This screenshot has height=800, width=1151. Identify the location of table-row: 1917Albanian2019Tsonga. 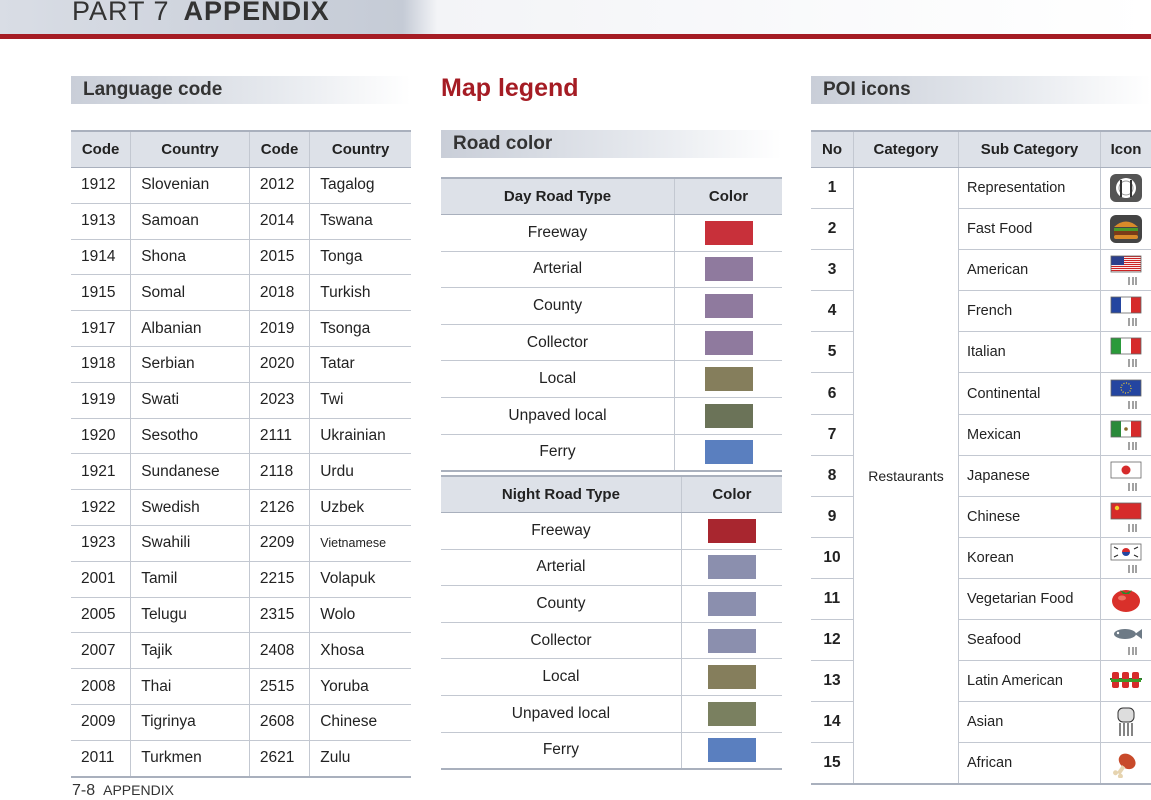
(241, 329).